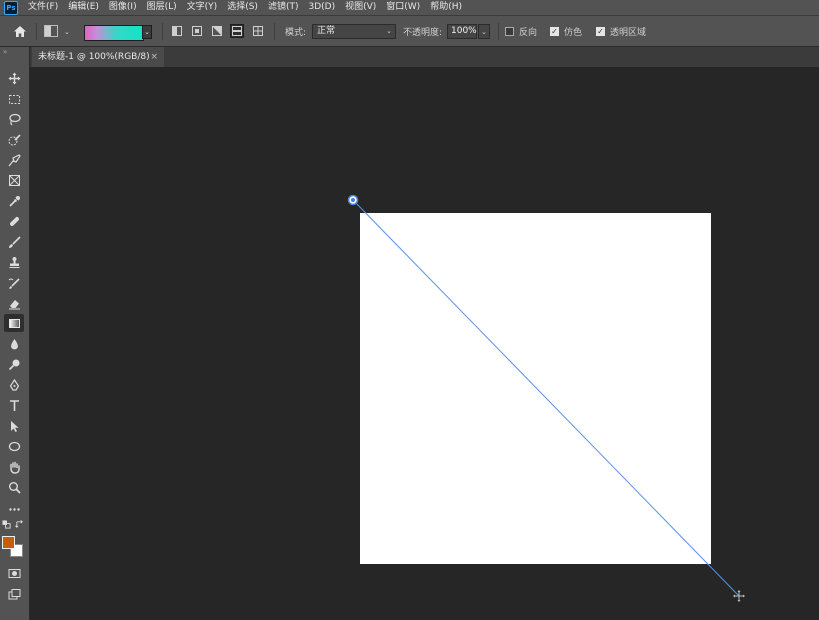 The height and width of the screenshot is (620, 819). I want to click on swap-colors-button, so click(19, 524).